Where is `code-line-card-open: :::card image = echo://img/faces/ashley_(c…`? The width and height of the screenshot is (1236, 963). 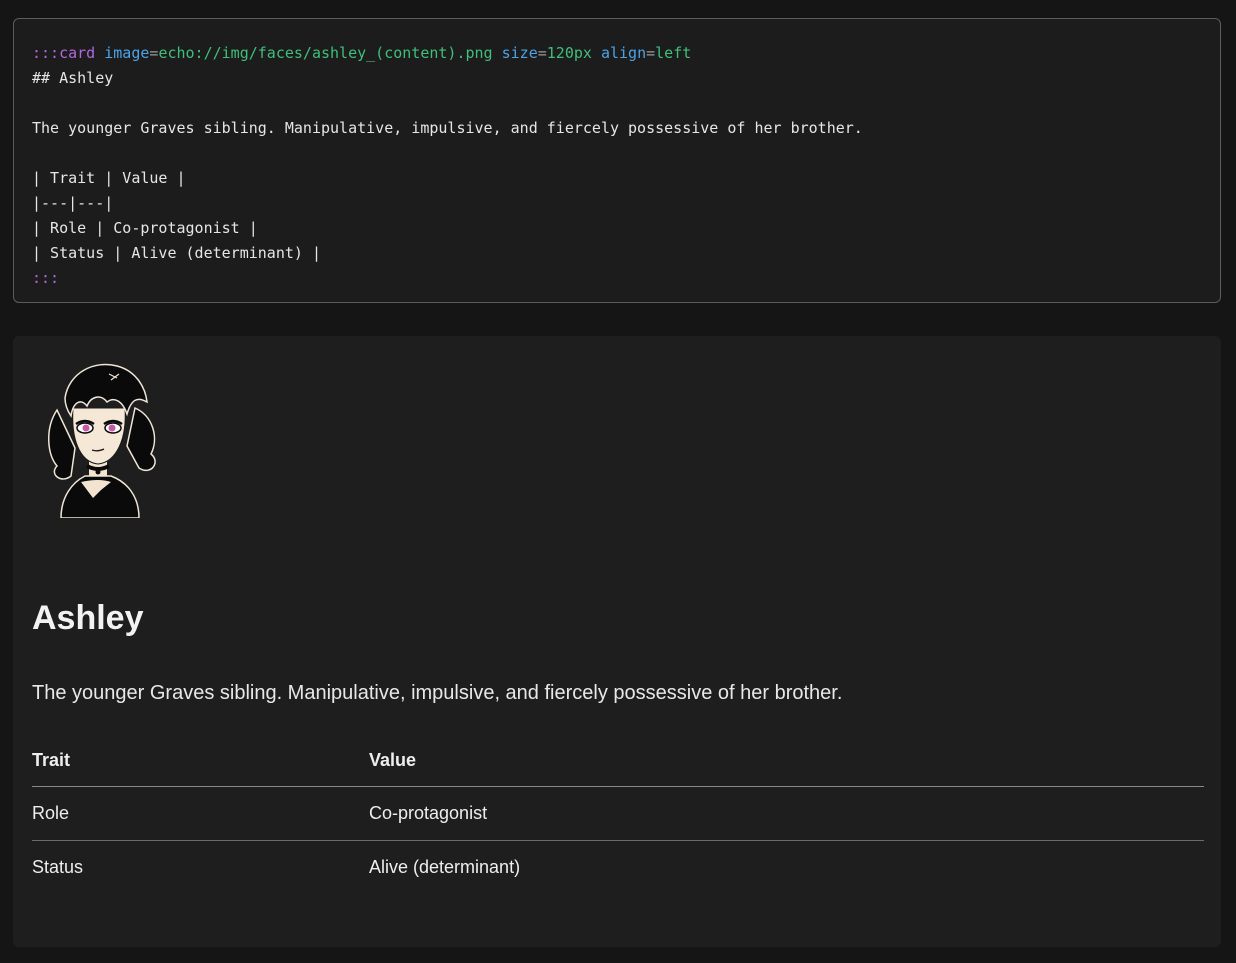 code-line-card-open: :::card image = echo://img/faces/ashley_(c… is located at coordinates (617, 53).